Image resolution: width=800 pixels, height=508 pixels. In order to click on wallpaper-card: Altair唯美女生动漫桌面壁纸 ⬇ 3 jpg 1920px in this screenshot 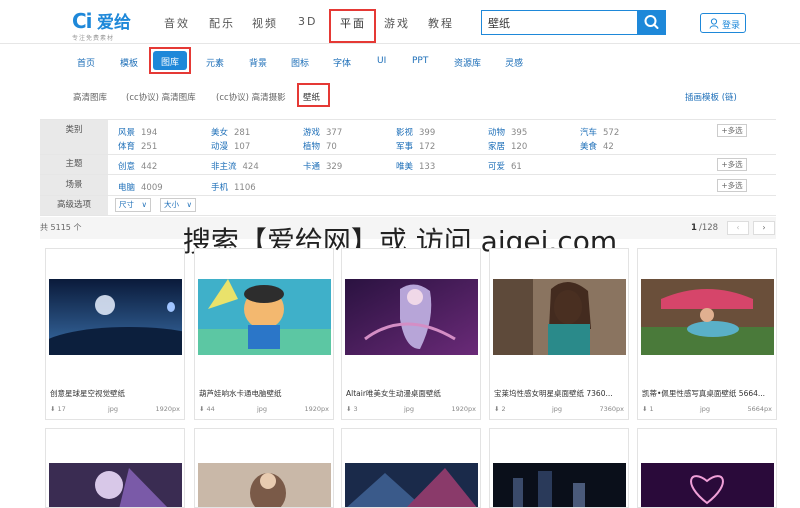, I will do `click(411, 334)`.